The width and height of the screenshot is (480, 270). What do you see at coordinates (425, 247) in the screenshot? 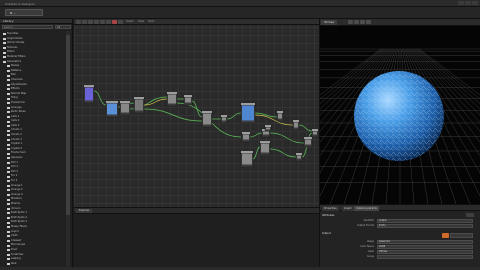
I see `prop-field-color-space: sRGB` at bounding box center [425, 247].